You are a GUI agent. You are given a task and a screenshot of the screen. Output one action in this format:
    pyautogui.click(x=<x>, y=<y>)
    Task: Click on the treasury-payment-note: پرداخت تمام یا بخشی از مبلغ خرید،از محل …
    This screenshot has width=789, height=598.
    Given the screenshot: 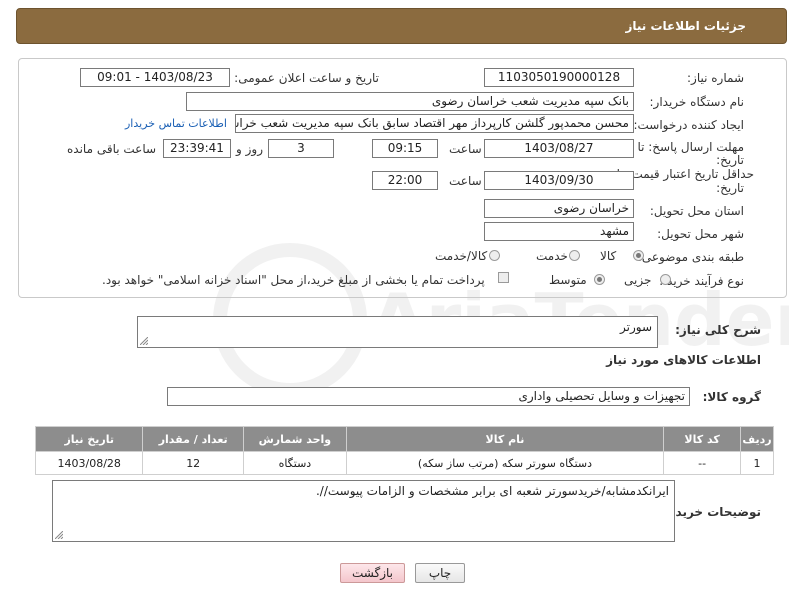 What is the action you would take?
    pyautogui.click(x=293, y=280)
    